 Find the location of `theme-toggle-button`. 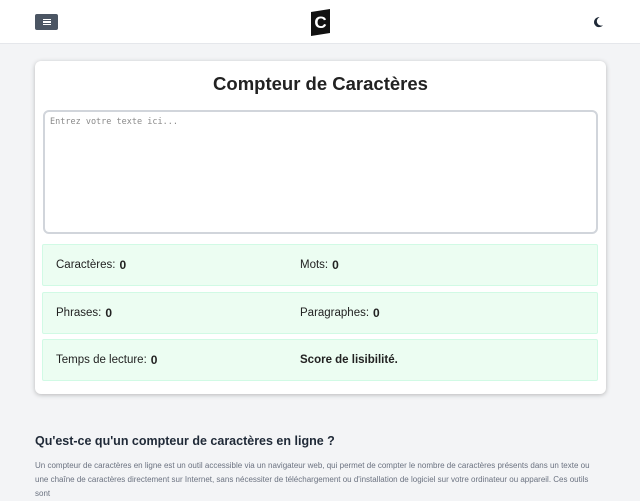

theme-toggle-button is located at coordinates (598, 22).